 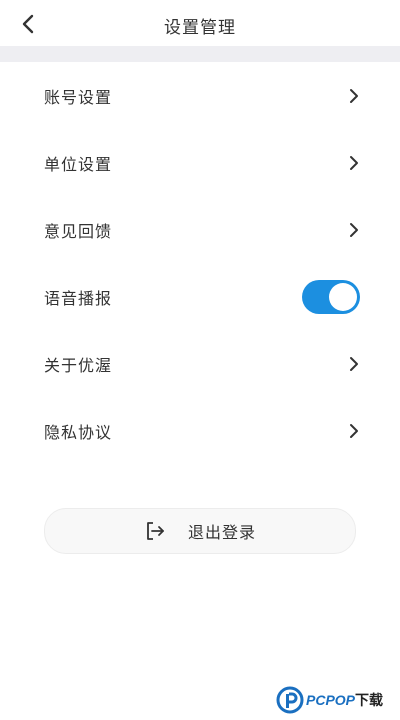 What do you see at coordinates (200, 95) in the screenshot?
I see `settings-item-account: 账号设置` at bounding box center [200, 95].